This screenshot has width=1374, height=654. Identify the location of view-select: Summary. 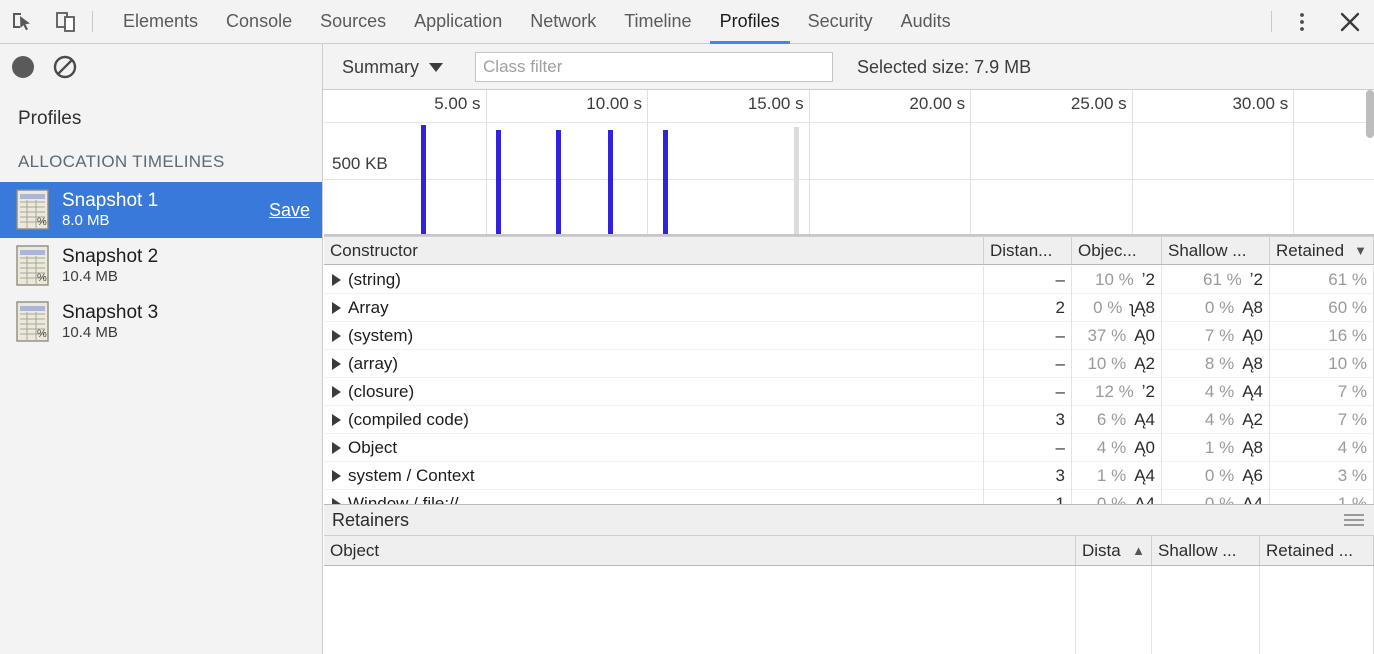
(397, 67).